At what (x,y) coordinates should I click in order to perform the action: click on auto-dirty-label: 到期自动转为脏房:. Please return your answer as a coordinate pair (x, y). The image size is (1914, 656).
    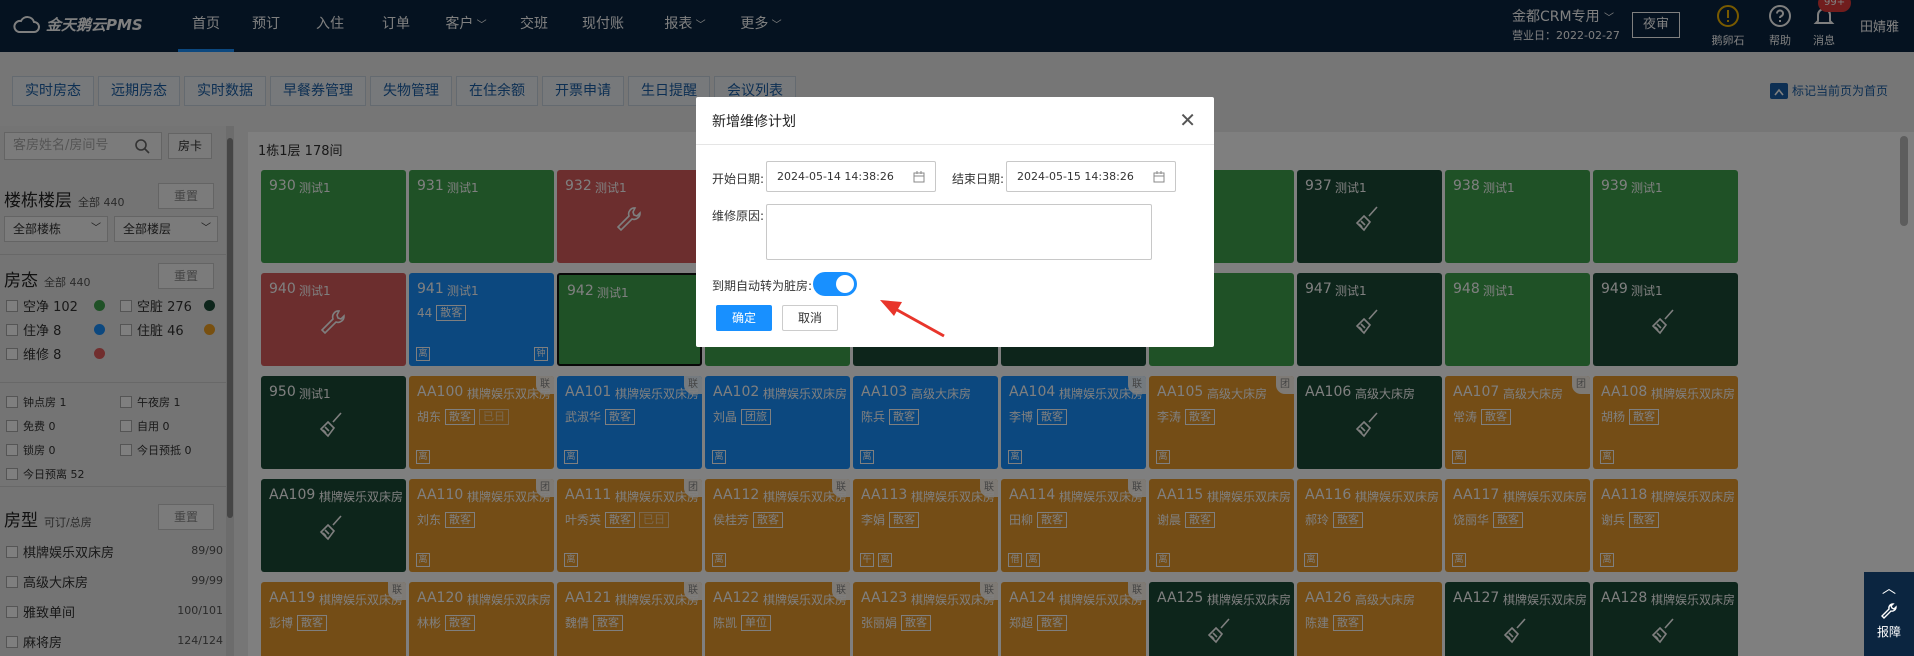
    Looking at the image, I should click on (762, 286).